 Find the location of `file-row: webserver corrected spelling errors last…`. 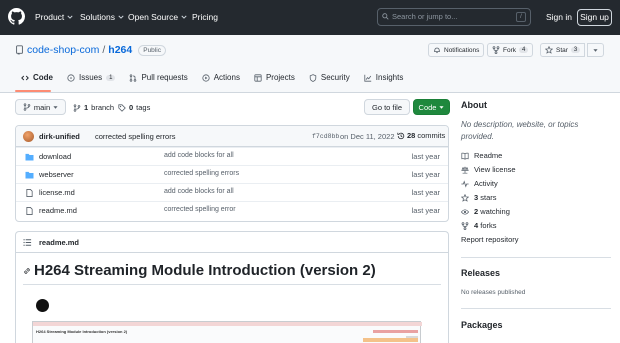

file-row: webserver corrected spelling errors last… is located at coordinates (232, 174).